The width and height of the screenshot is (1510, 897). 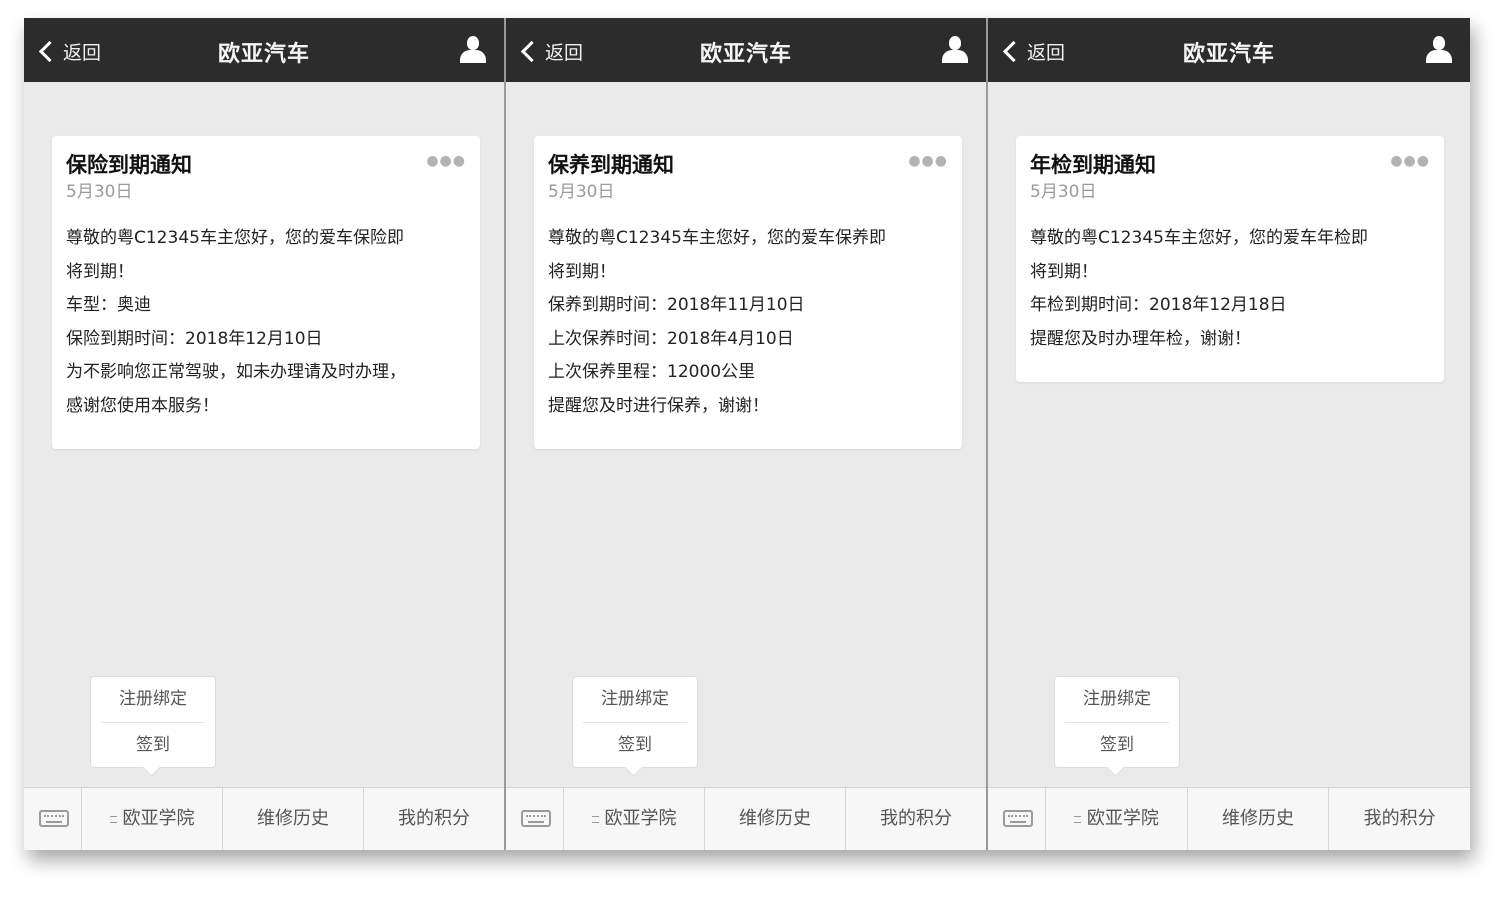 I want to click on card-line: 上次保养时间：2018年4月10日, so click(x=671, y=338).